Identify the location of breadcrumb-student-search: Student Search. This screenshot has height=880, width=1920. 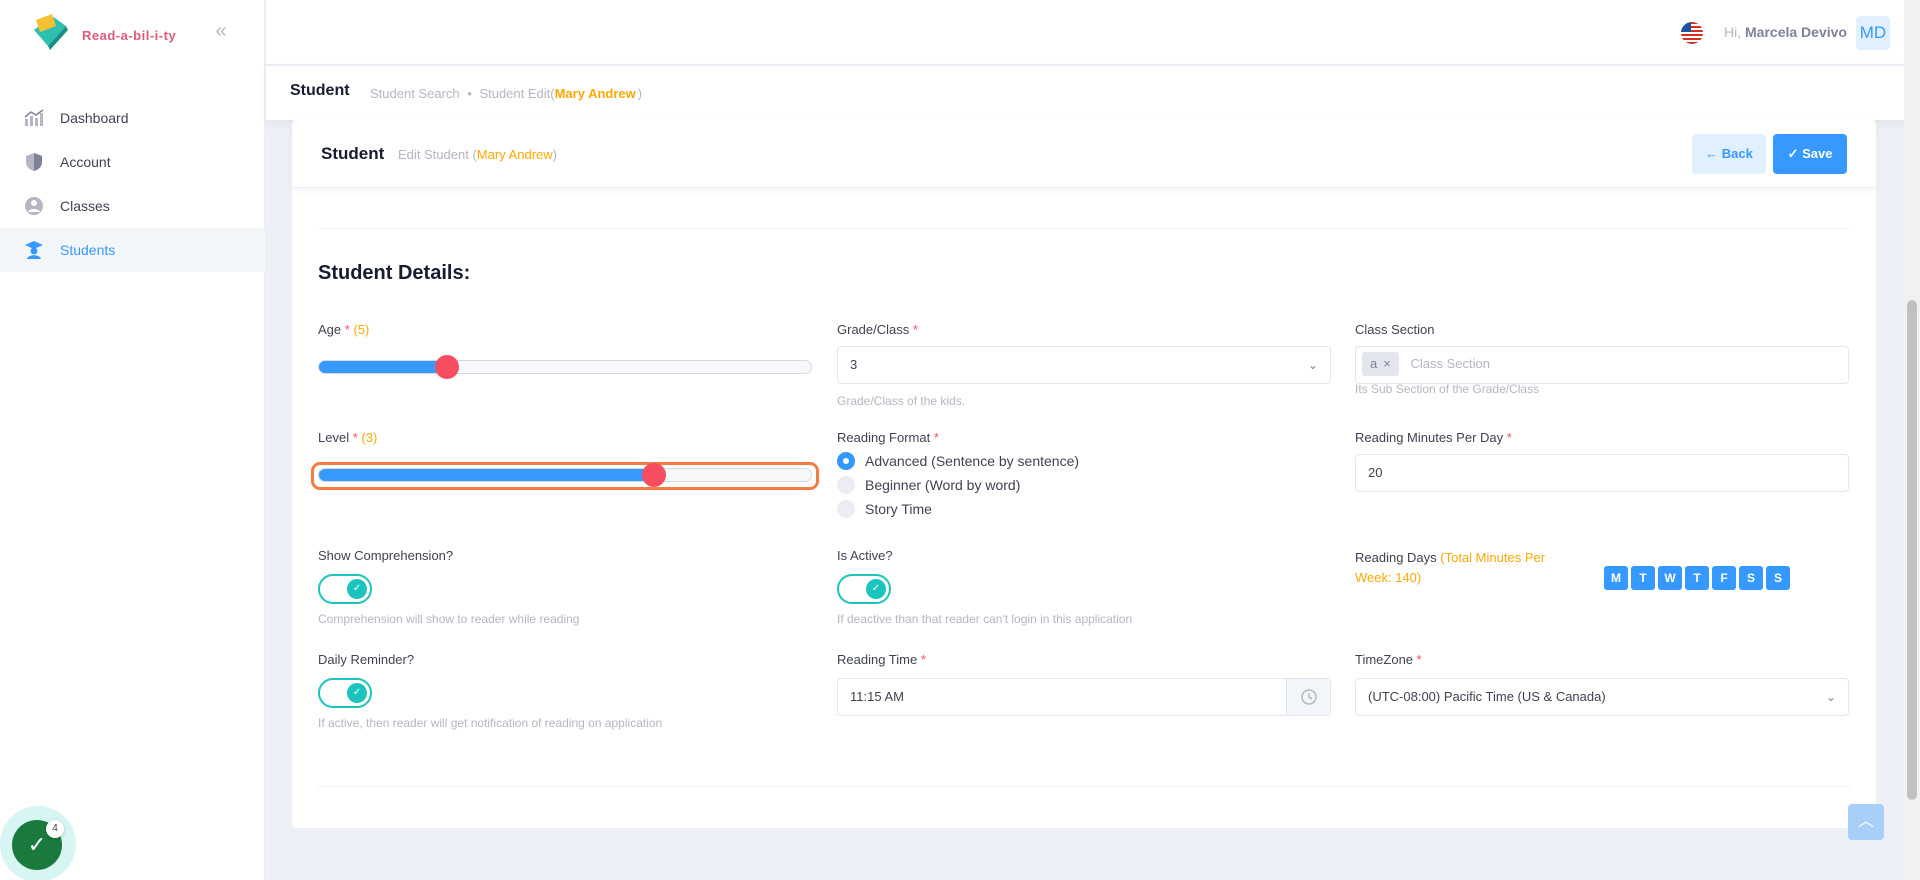
(415, 93).